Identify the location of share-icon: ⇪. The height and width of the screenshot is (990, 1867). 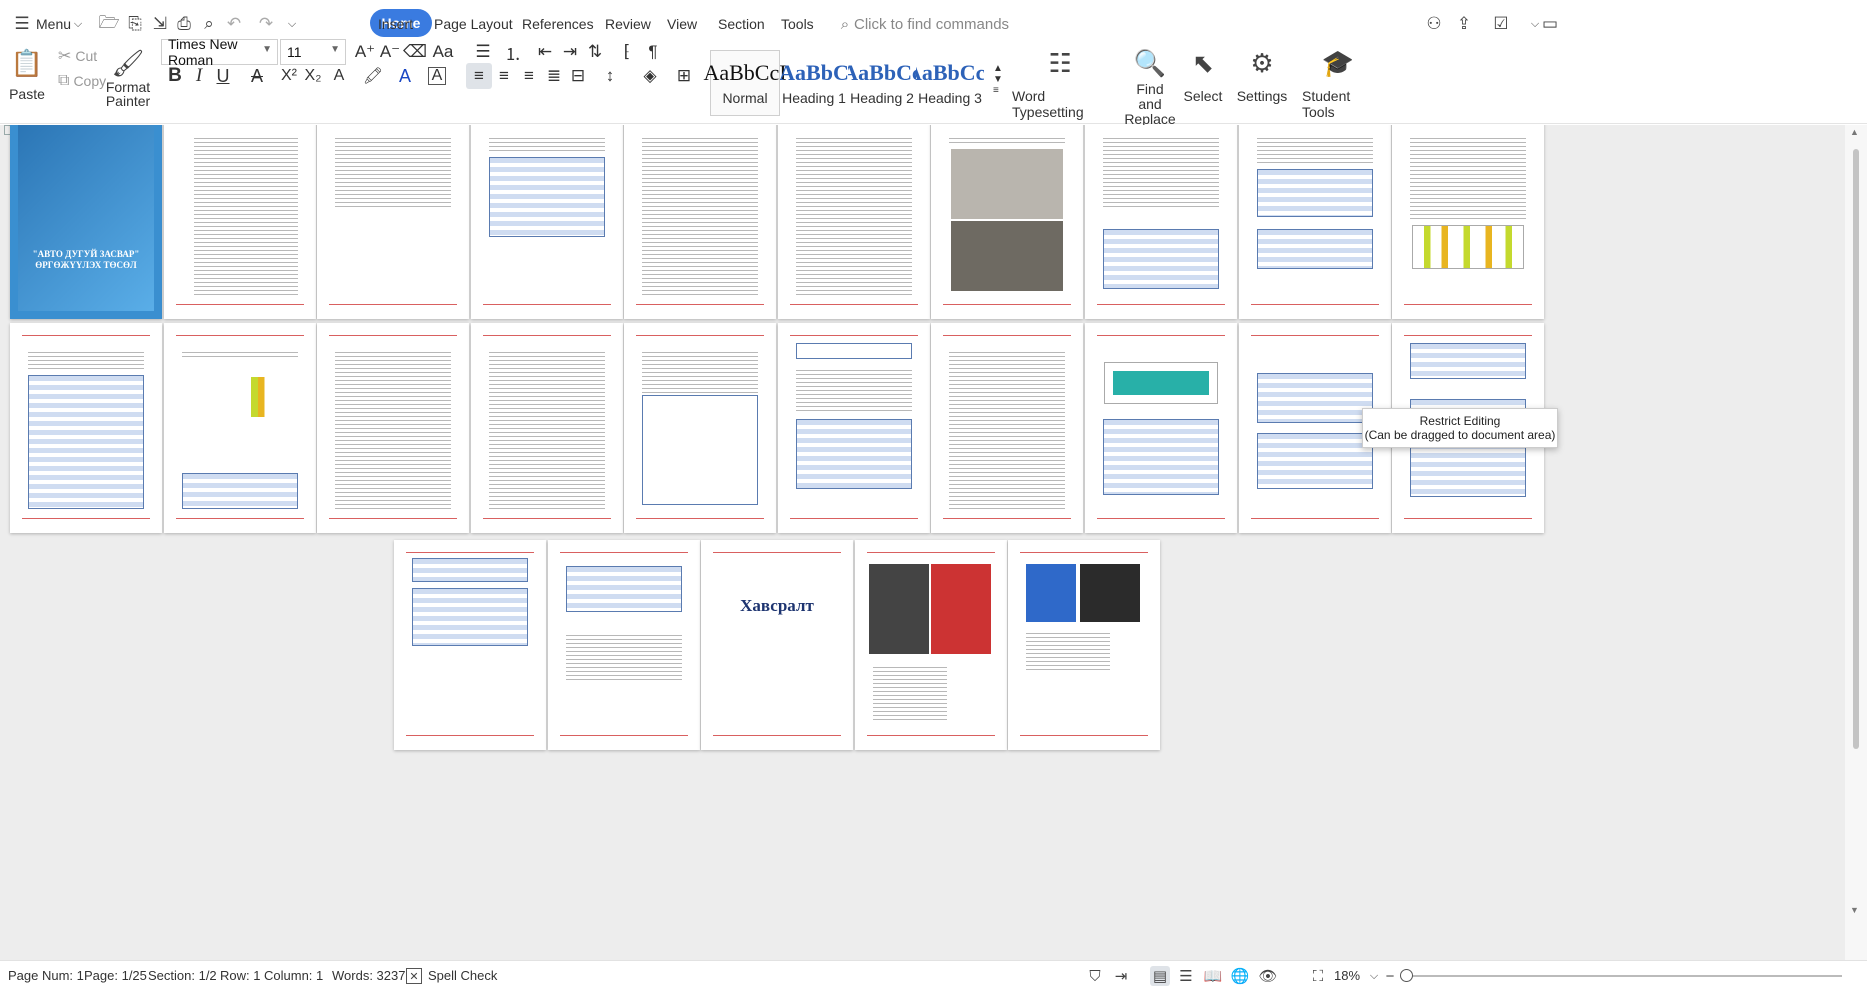
(1464, 24).